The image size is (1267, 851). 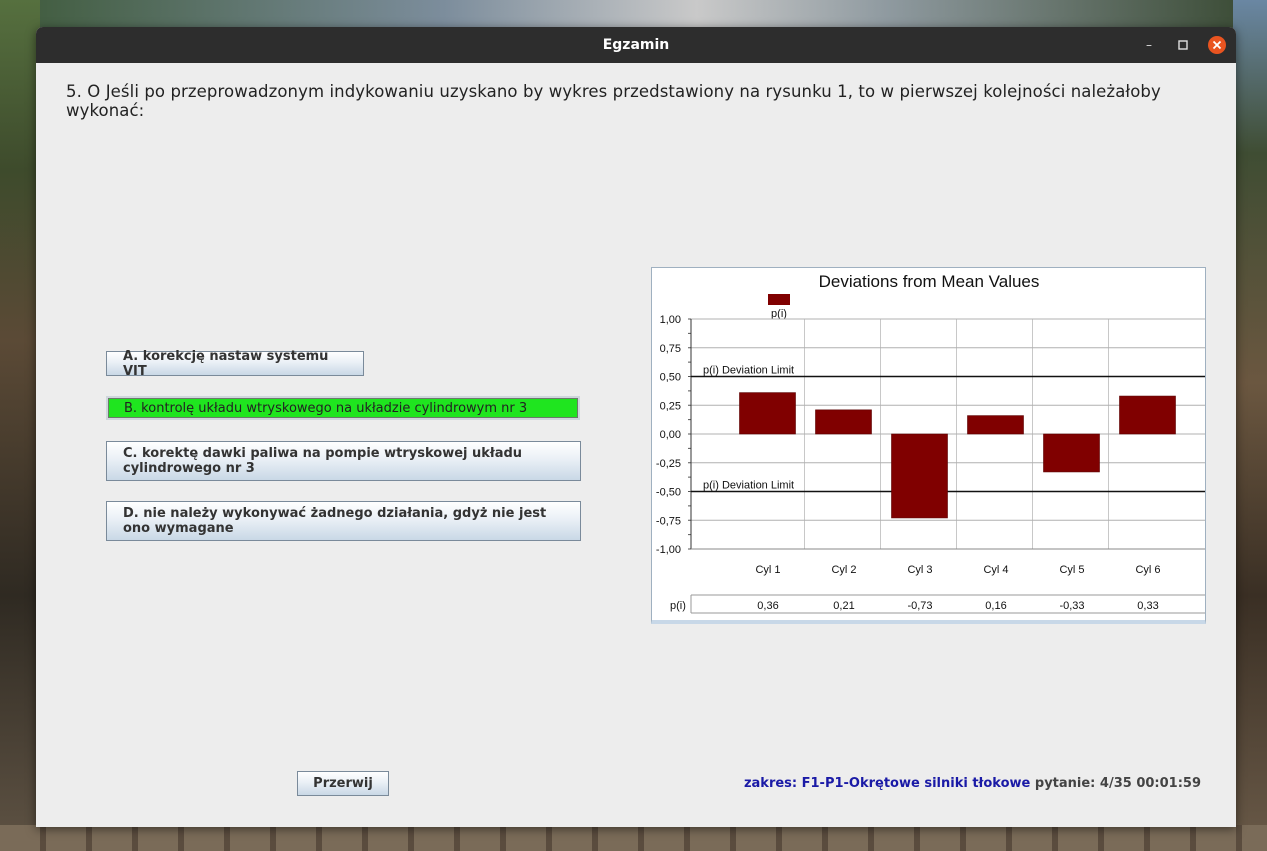 What do you see at coordinates (929, 281) in the screenshot?
I see `chart-title: Deviations from Mean Values` at bounding box center [929, 281].